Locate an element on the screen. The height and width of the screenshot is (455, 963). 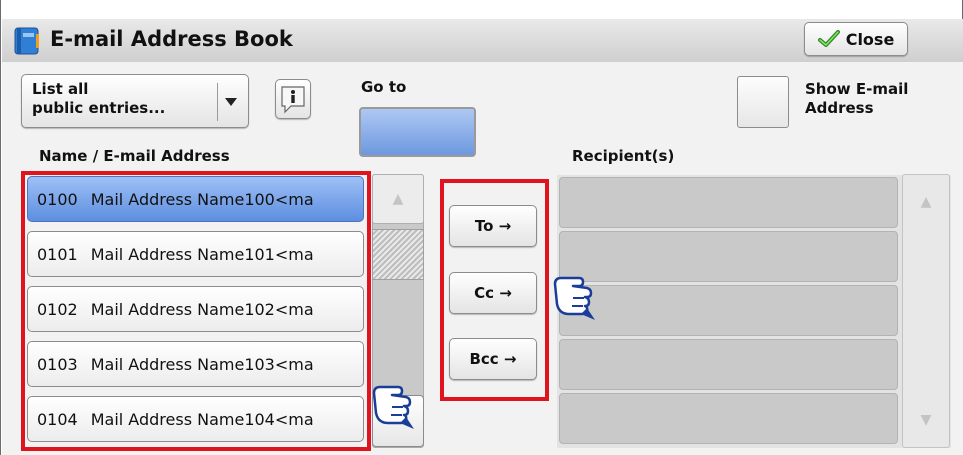
goto-label: Go to is located at coordinates (384, 87).